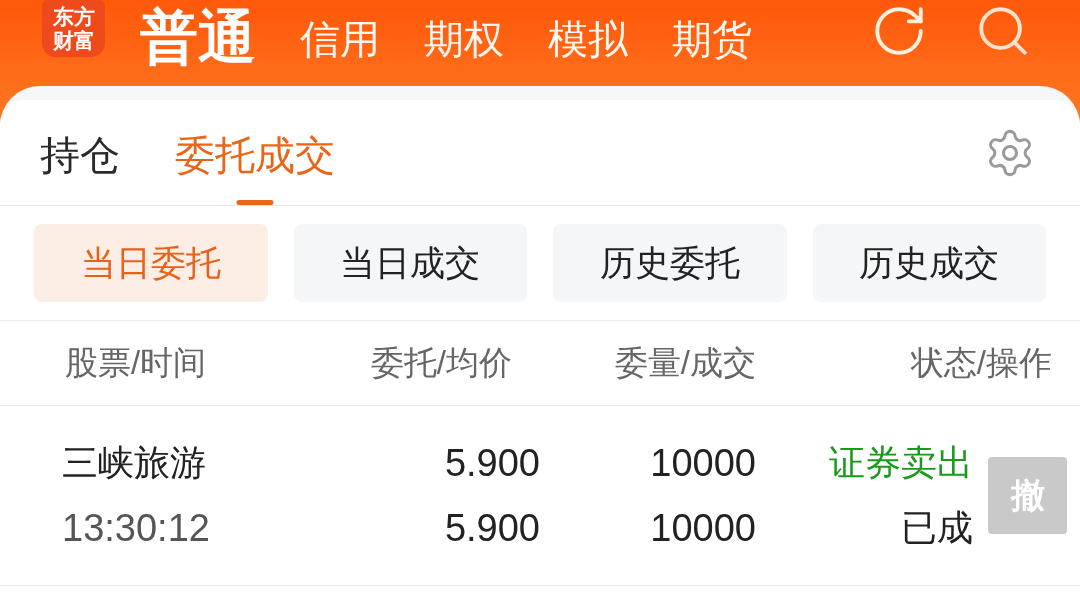  I want to click on column-header: 股票/时间, so click(136, 363).